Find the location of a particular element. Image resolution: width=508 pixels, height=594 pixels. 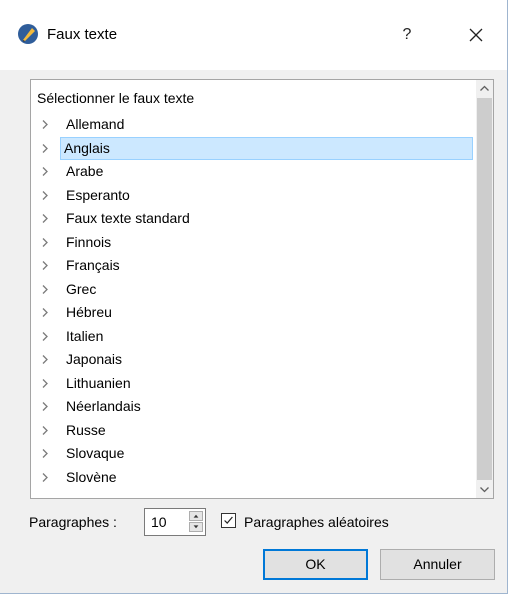

tree-header: Sélectionner le faux texte is located at coordinates (116, 98).